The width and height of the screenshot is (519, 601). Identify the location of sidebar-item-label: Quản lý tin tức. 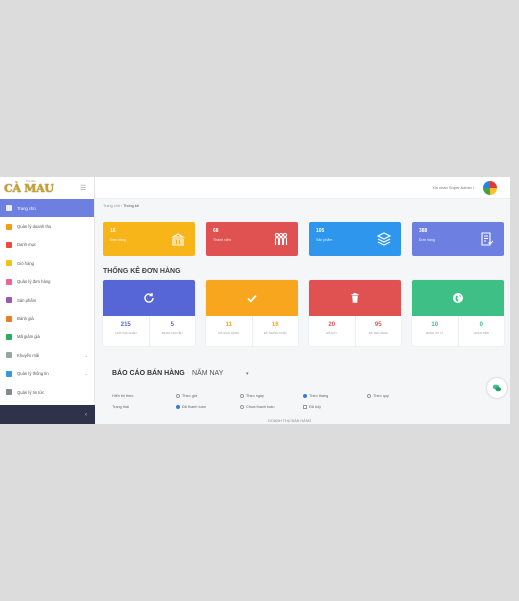
(31, 392).